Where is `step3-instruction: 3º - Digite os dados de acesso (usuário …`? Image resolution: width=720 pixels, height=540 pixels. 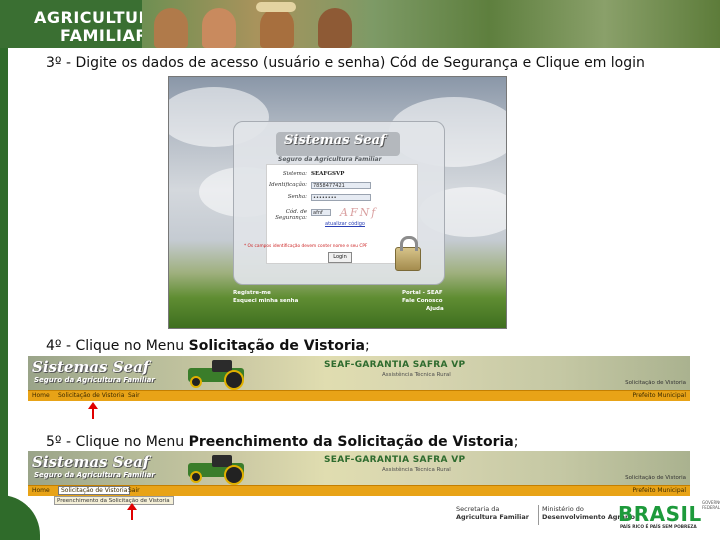 step3-instruction: 3º - Digite os dados de acesso (usuário … is located at coordinates (345, 63).